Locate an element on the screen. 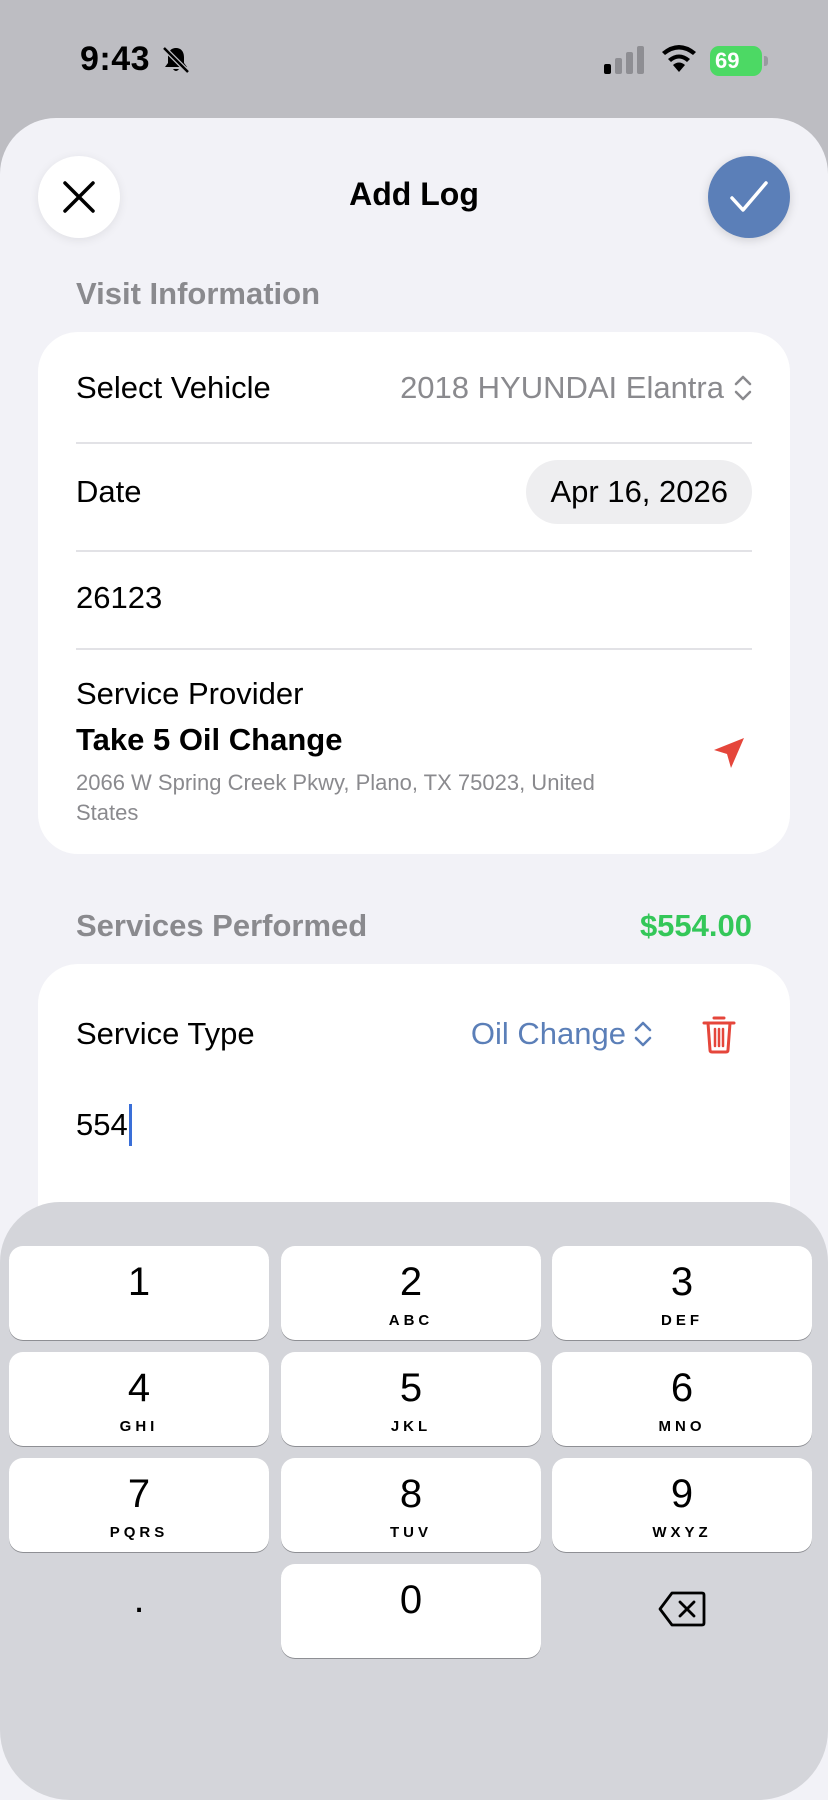  key-1: 1 is located at coordinates (139, 1293).